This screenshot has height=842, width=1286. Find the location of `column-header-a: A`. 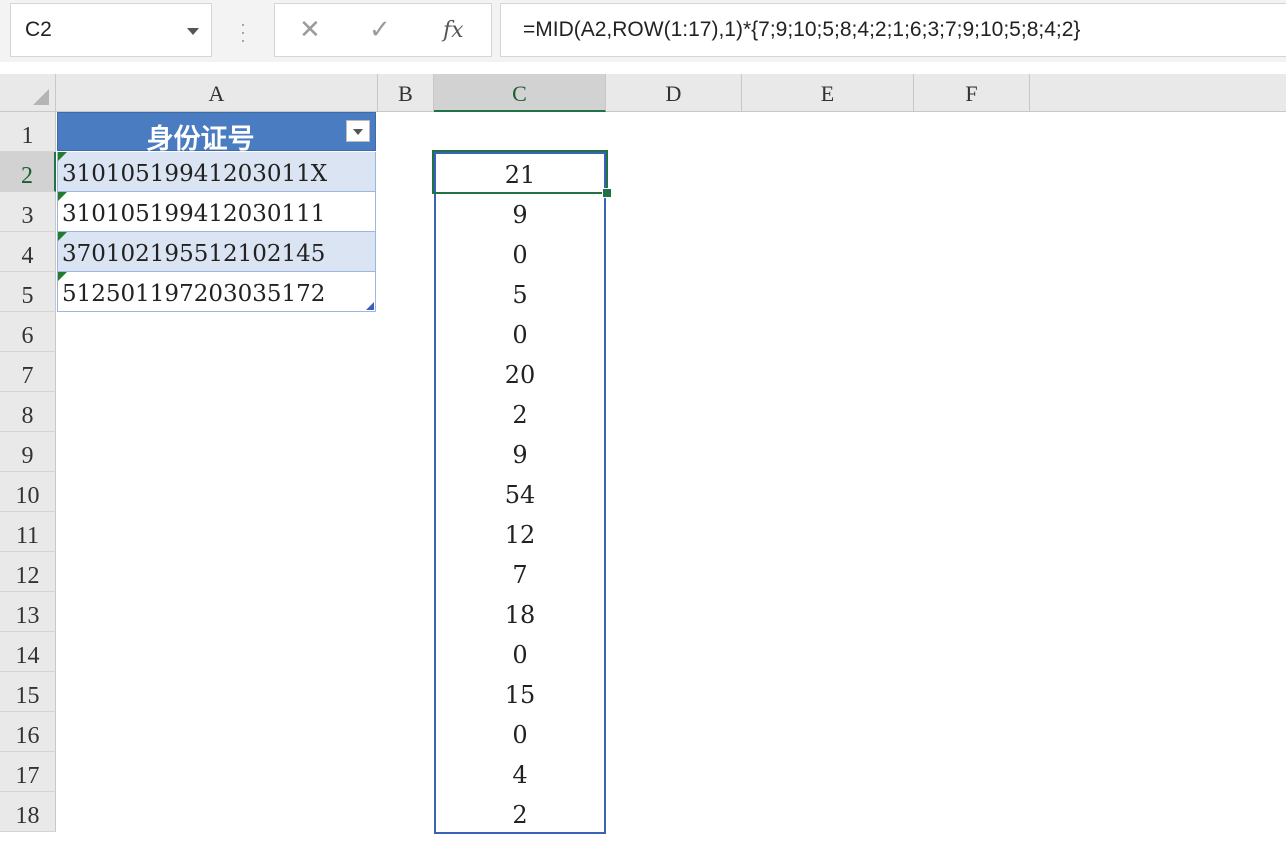

column-header-a: A is located at coordinates (217, 93).